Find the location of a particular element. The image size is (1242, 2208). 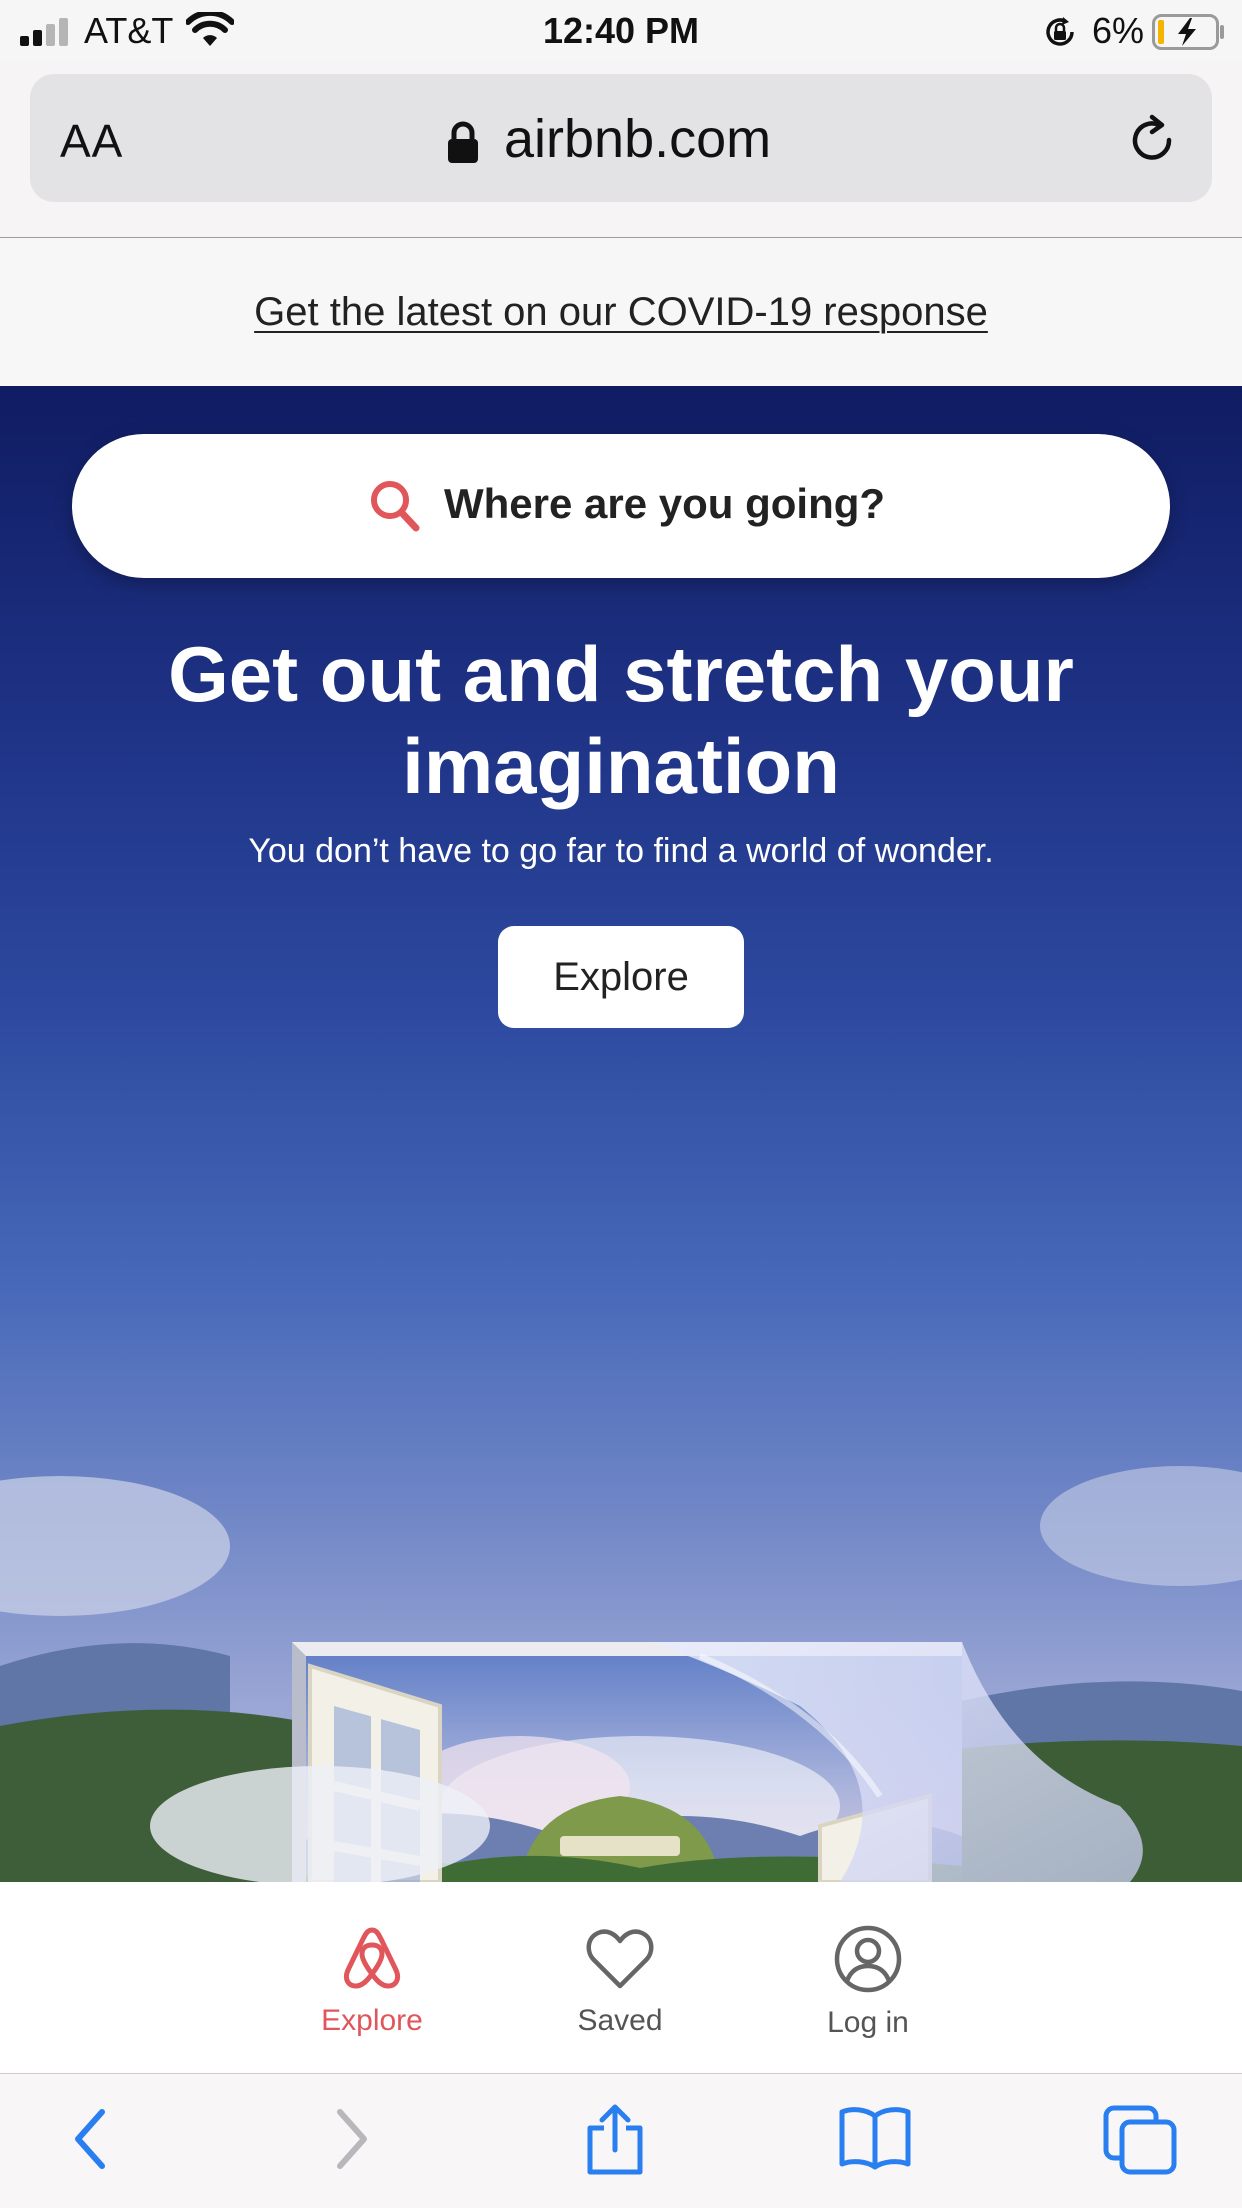

nav-item-explore: Explore is located at coordinates (372, 1981).